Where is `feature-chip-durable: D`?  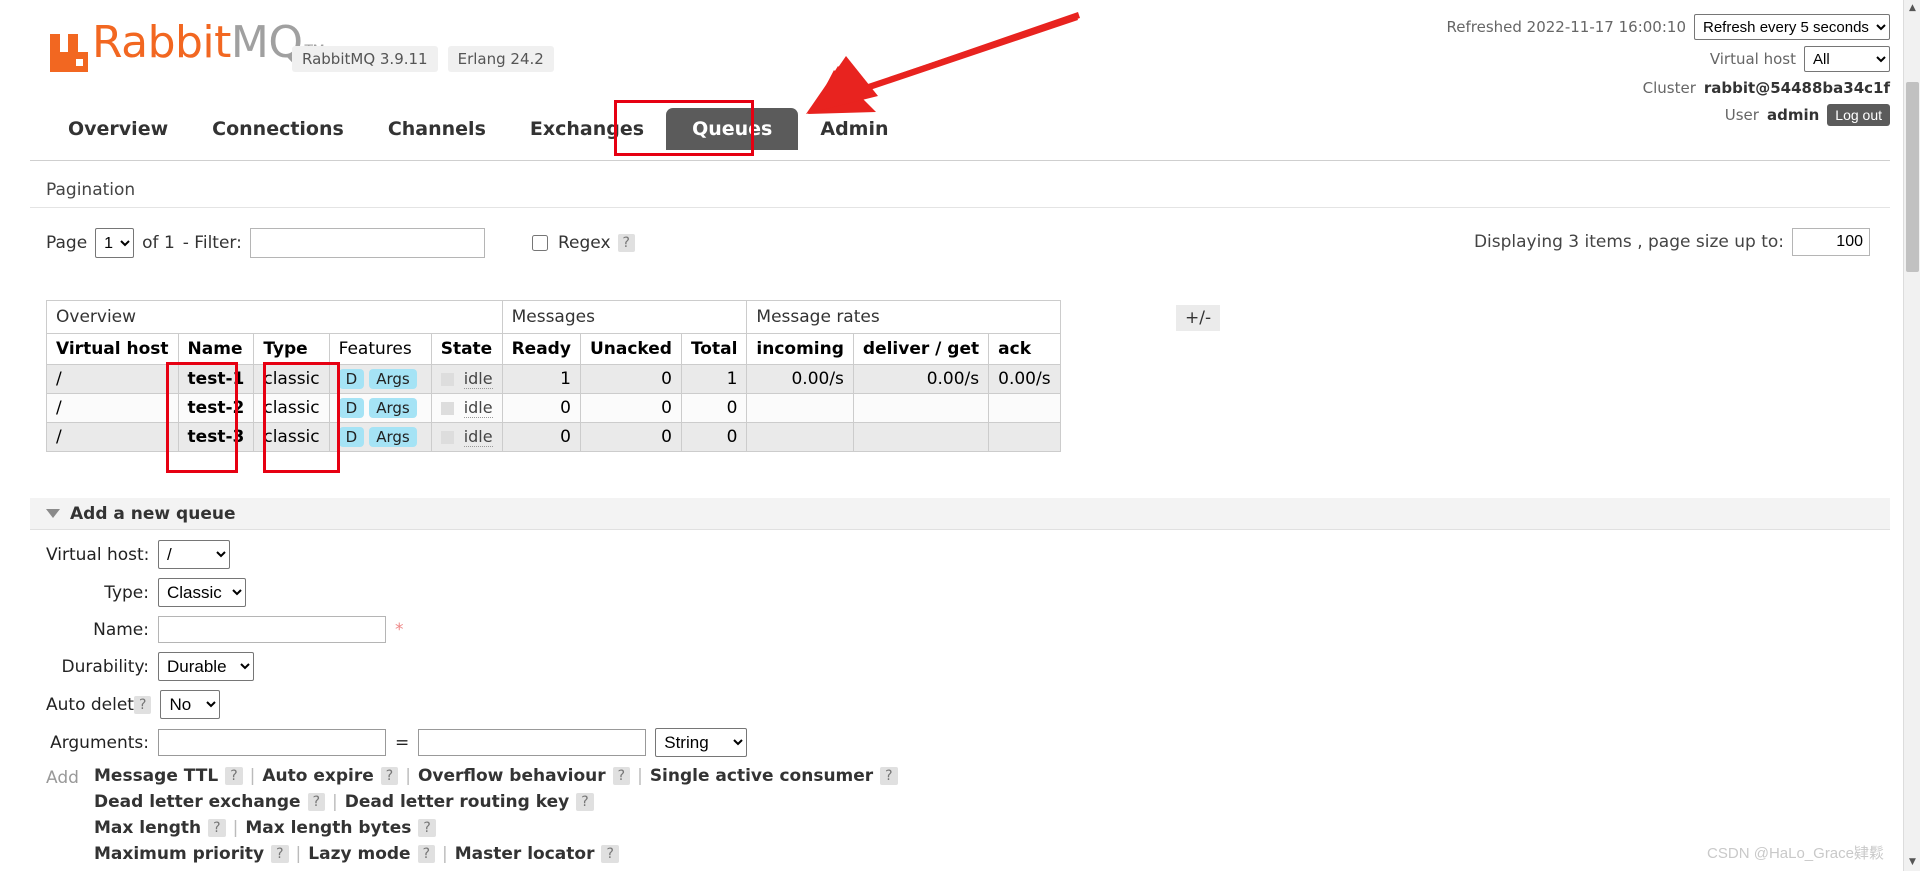 feature-chip-durable: D is located at coordinates (351, 379).